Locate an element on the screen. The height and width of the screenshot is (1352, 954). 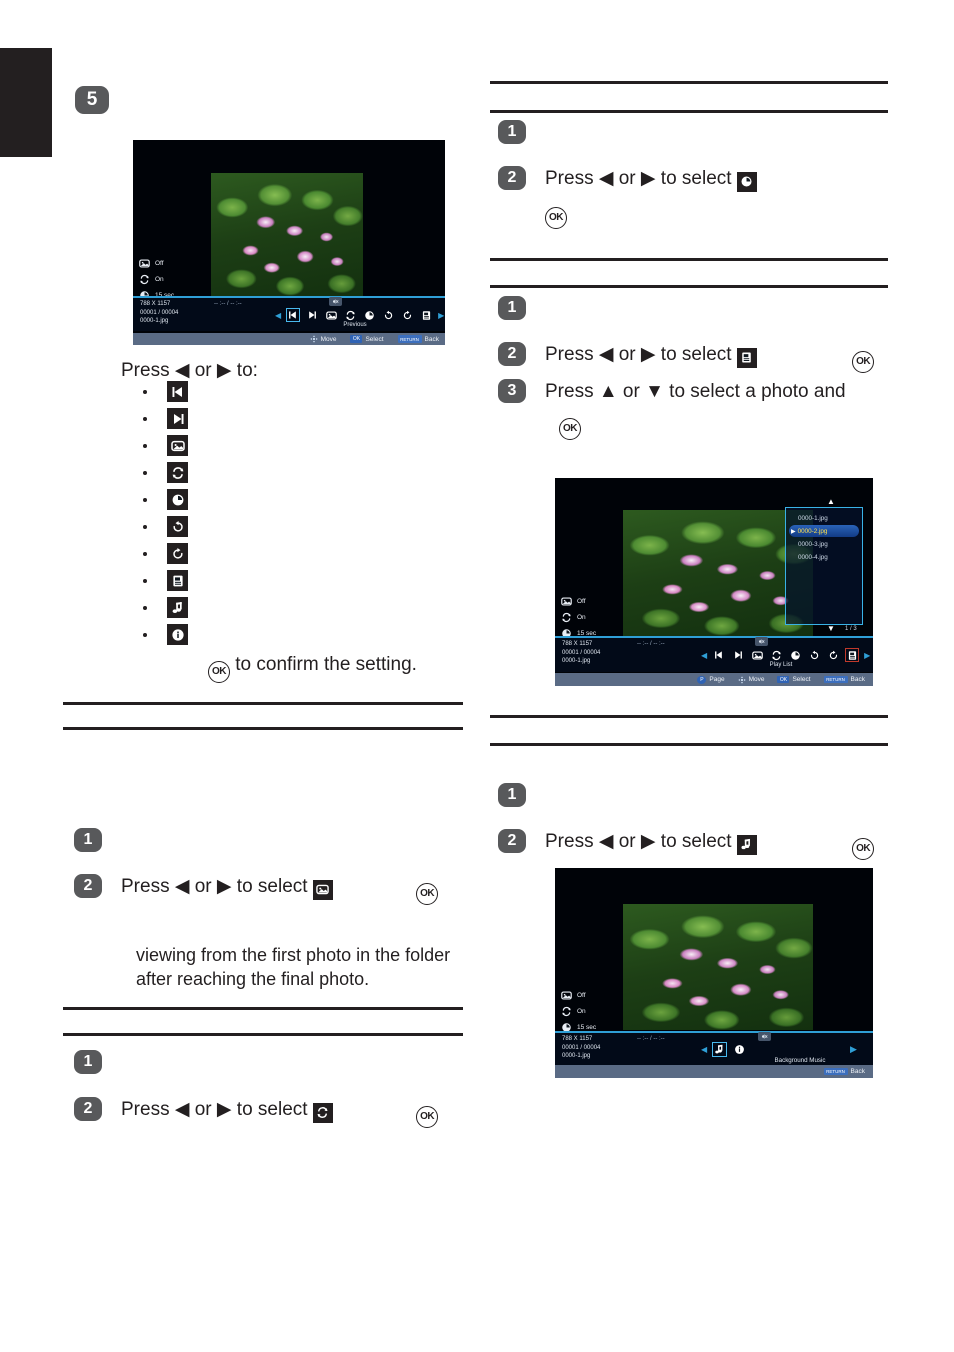
list-item: ▶ 0000-2.jpg is located at coordinates (824, 531).